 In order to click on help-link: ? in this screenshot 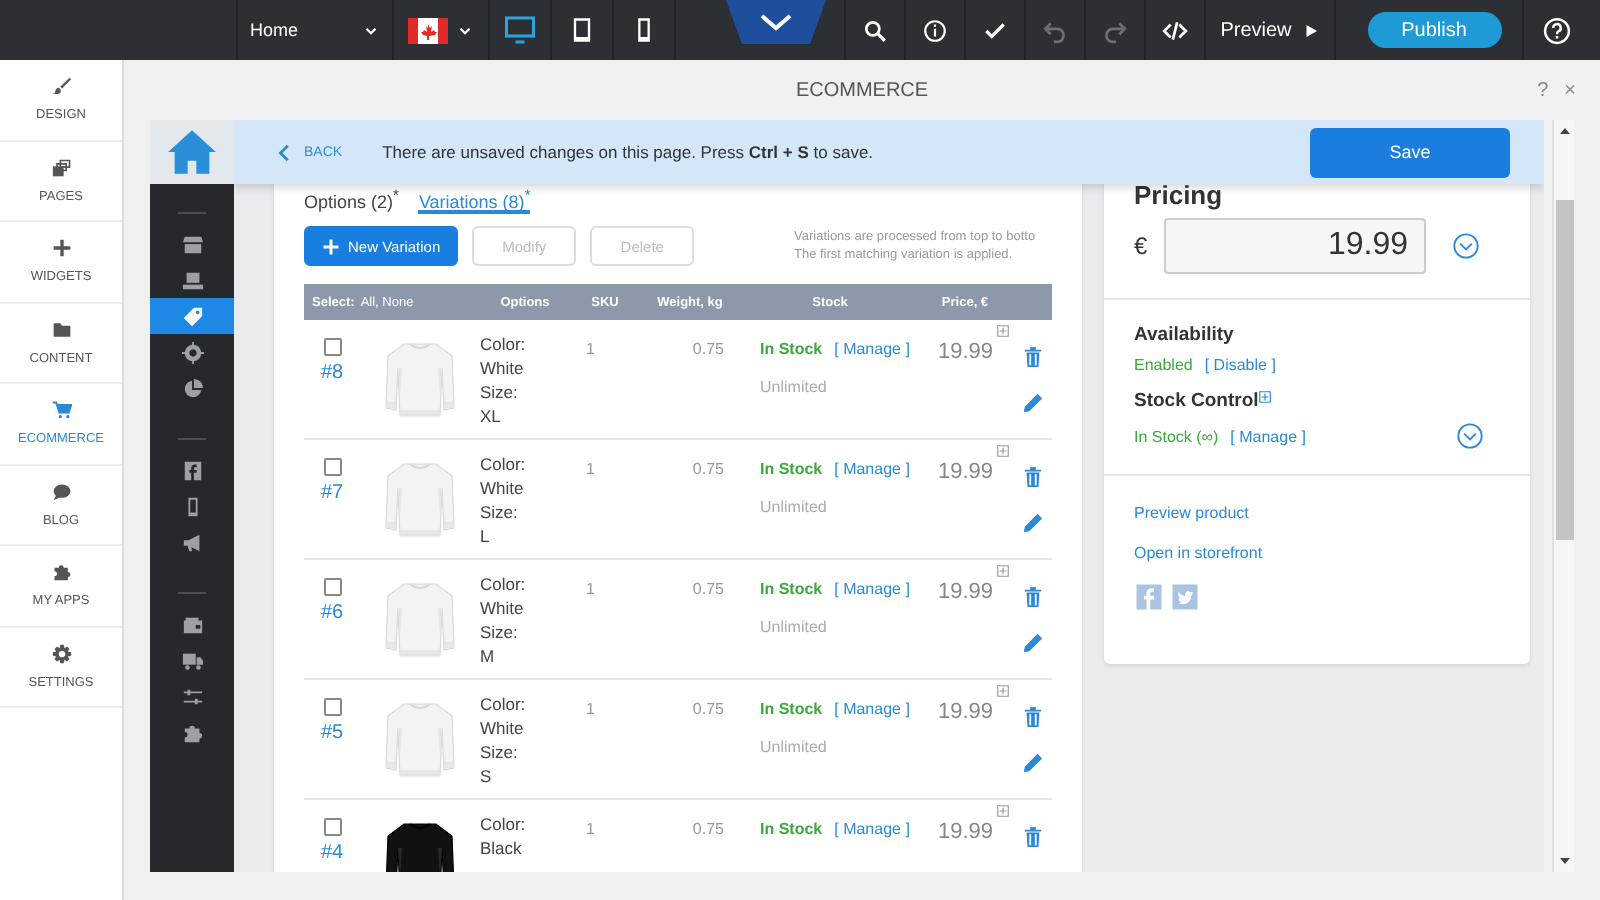, I will do `click(1543, 90)`.